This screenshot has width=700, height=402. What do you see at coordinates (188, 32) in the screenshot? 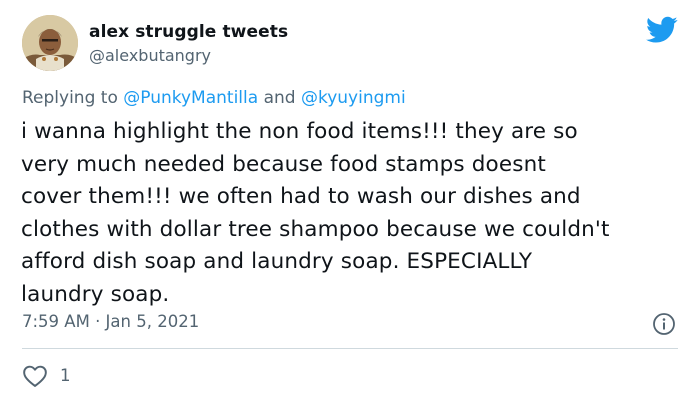
I see `user-display-name: alex struggle tweets` at bounding box center [188, 32].